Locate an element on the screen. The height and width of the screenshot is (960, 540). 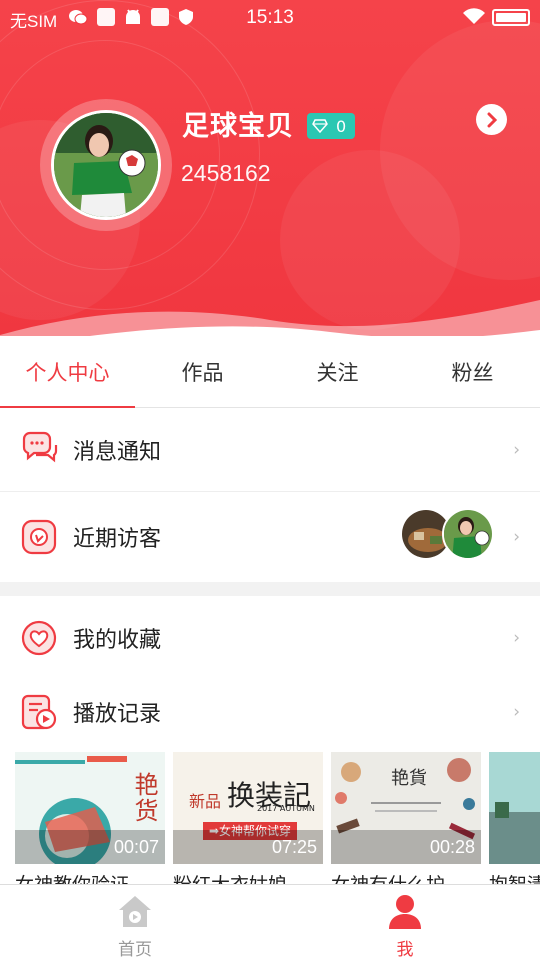
avatar is located at coordinates (106, 165).